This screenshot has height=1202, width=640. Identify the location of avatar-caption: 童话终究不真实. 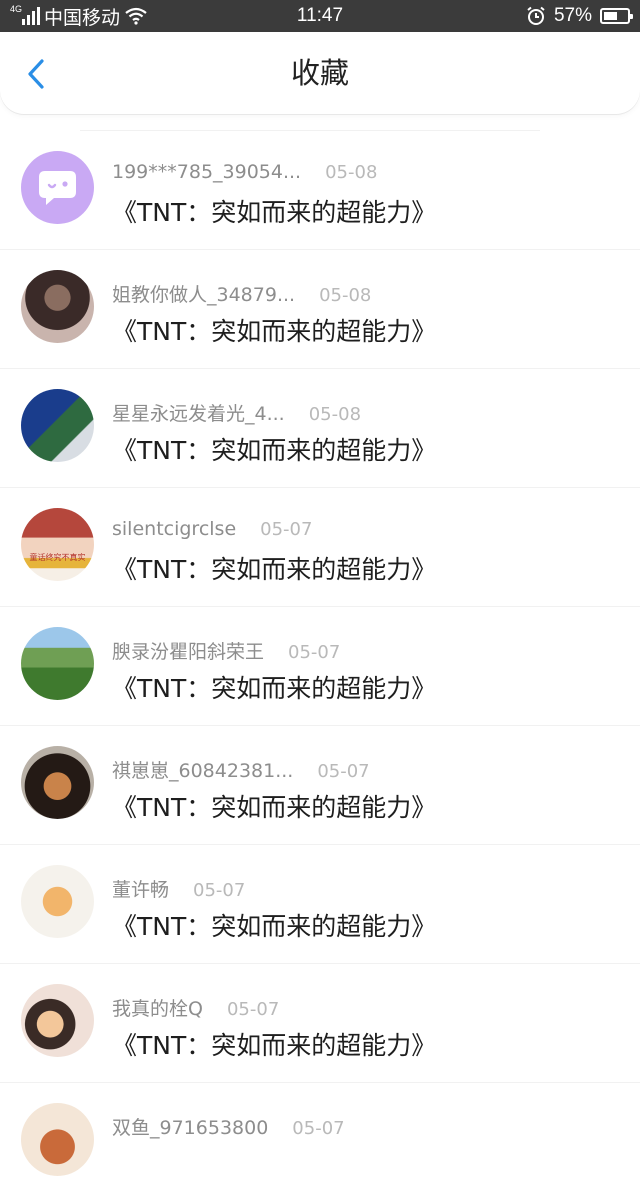
(57, 557).